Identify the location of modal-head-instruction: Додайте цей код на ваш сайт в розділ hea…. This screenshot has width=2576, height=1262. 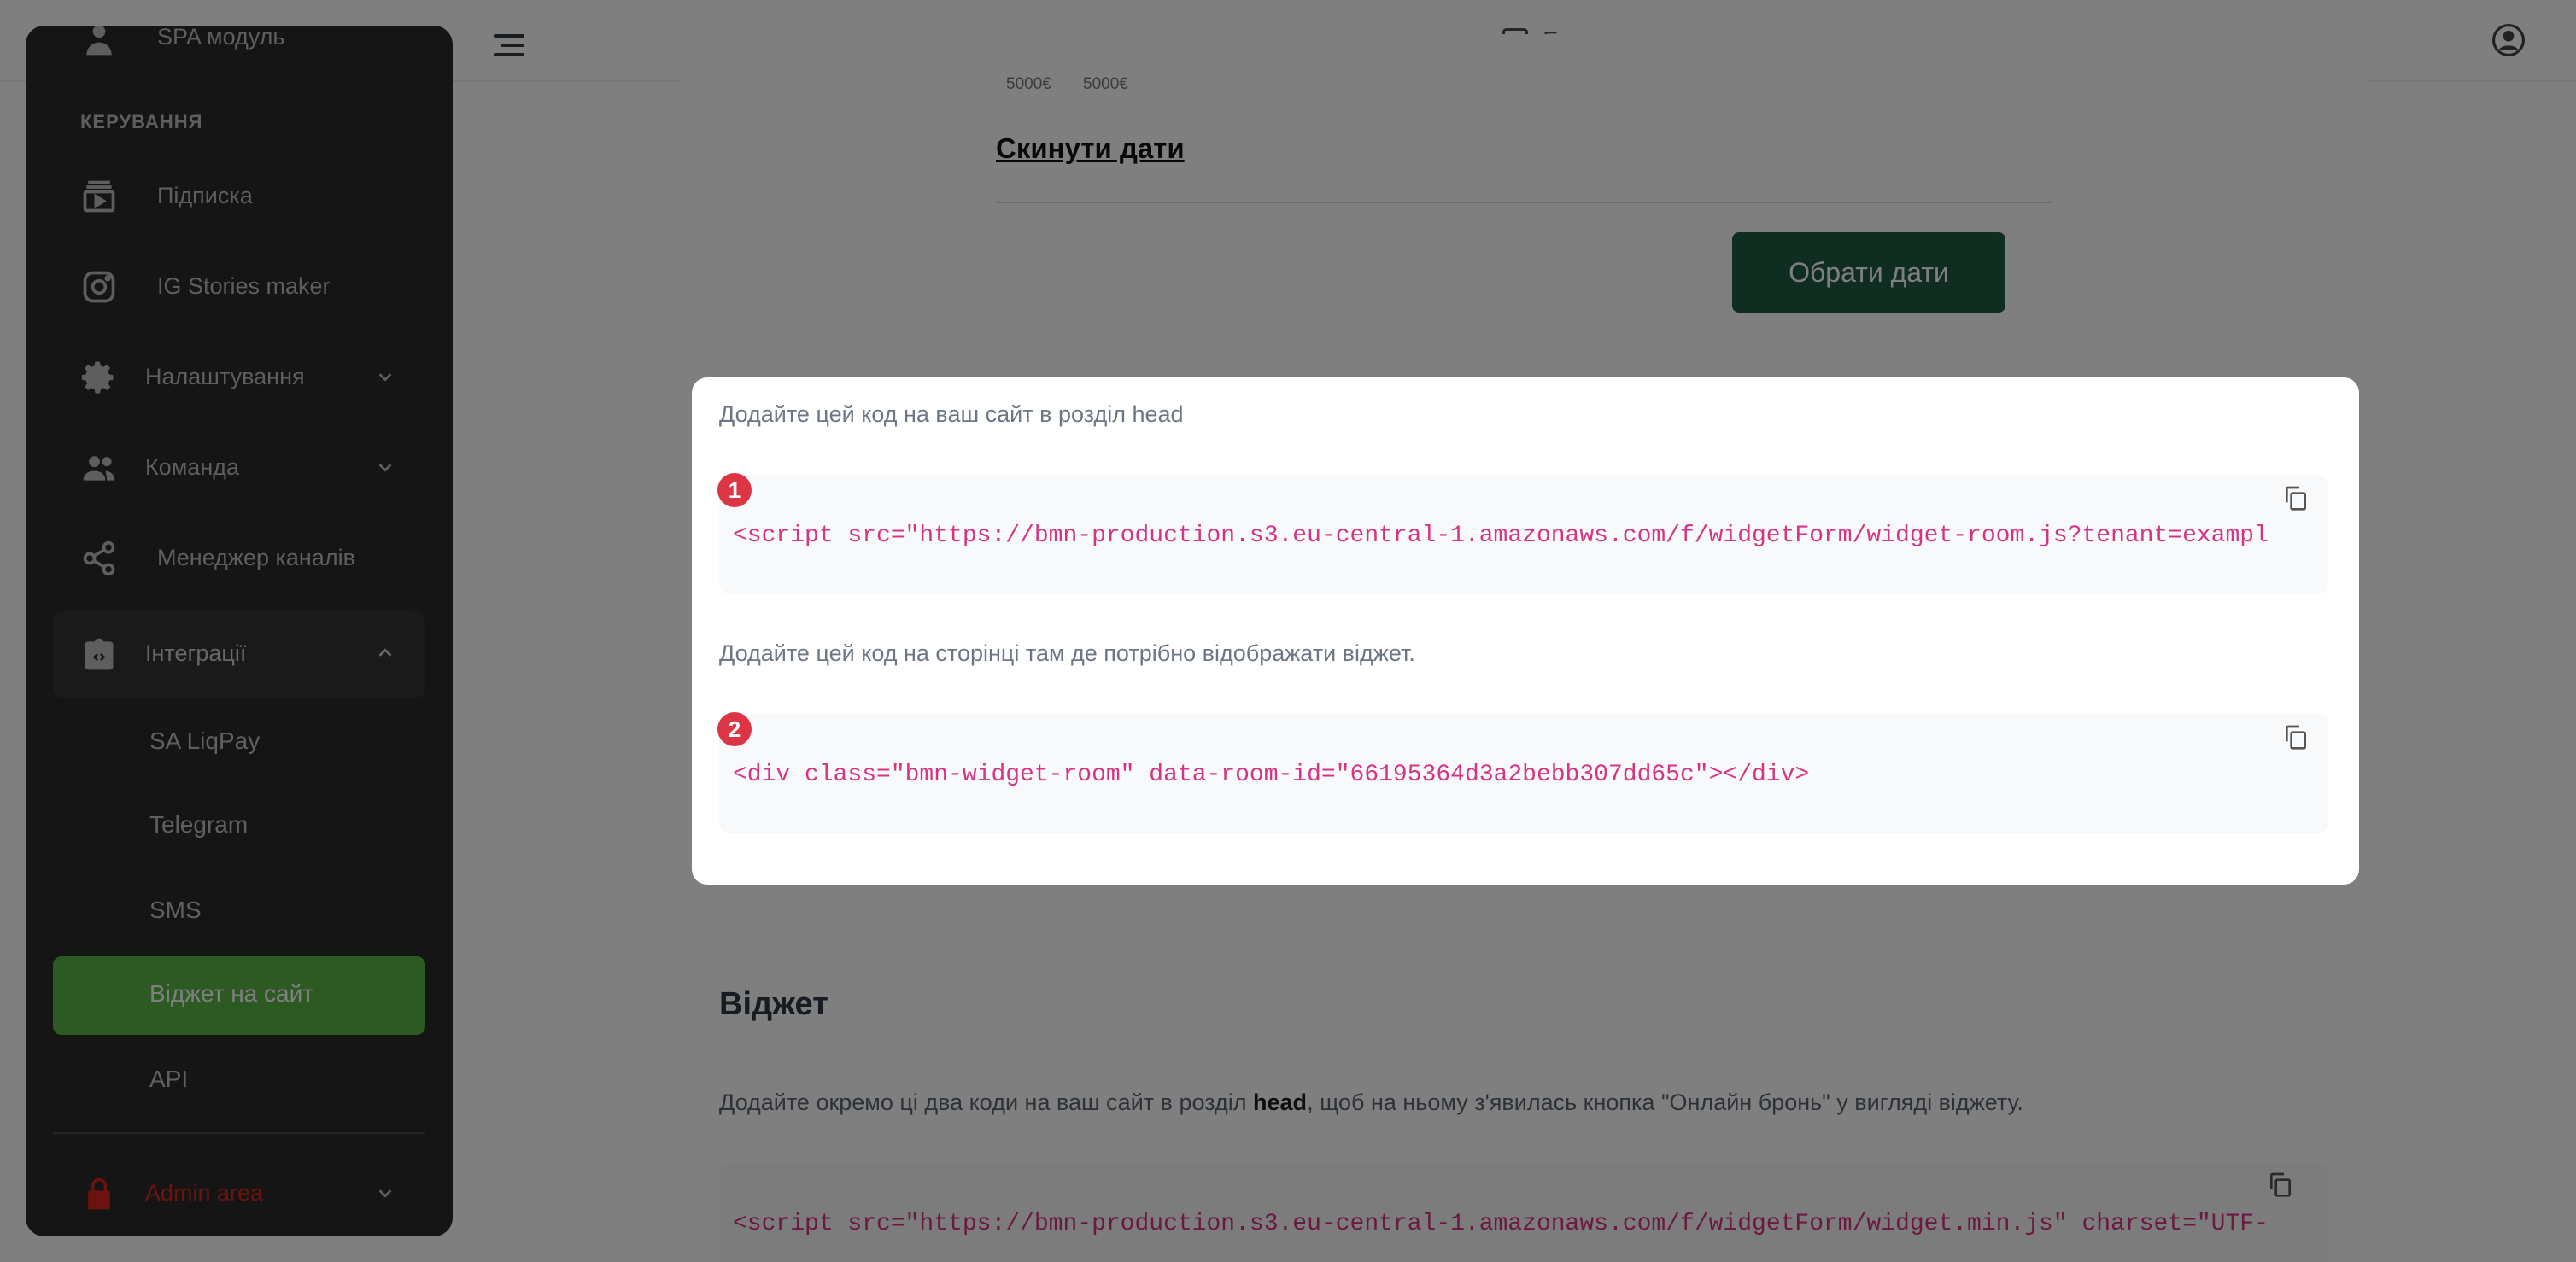
(951, 414).